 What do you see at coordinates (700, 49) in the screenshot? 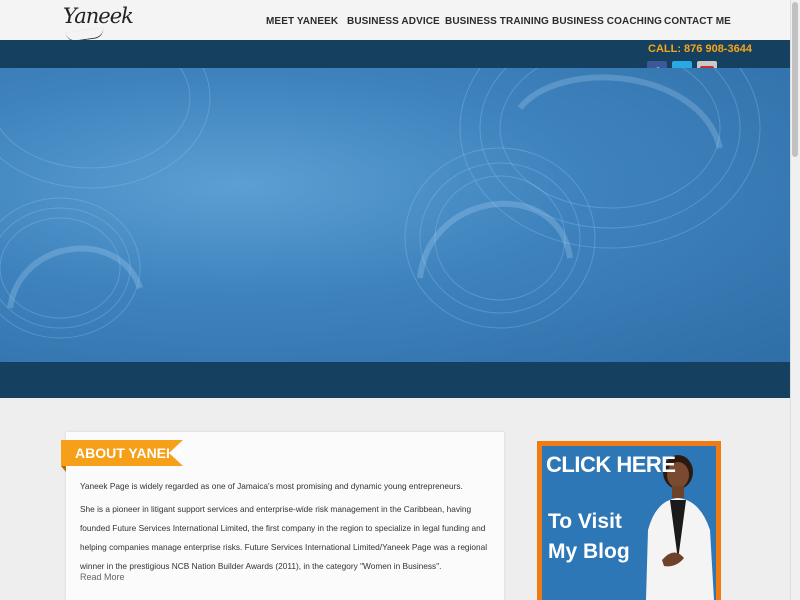
I see `phone-number: CALL: 876 908-3644` at bounding box center [700, 49].